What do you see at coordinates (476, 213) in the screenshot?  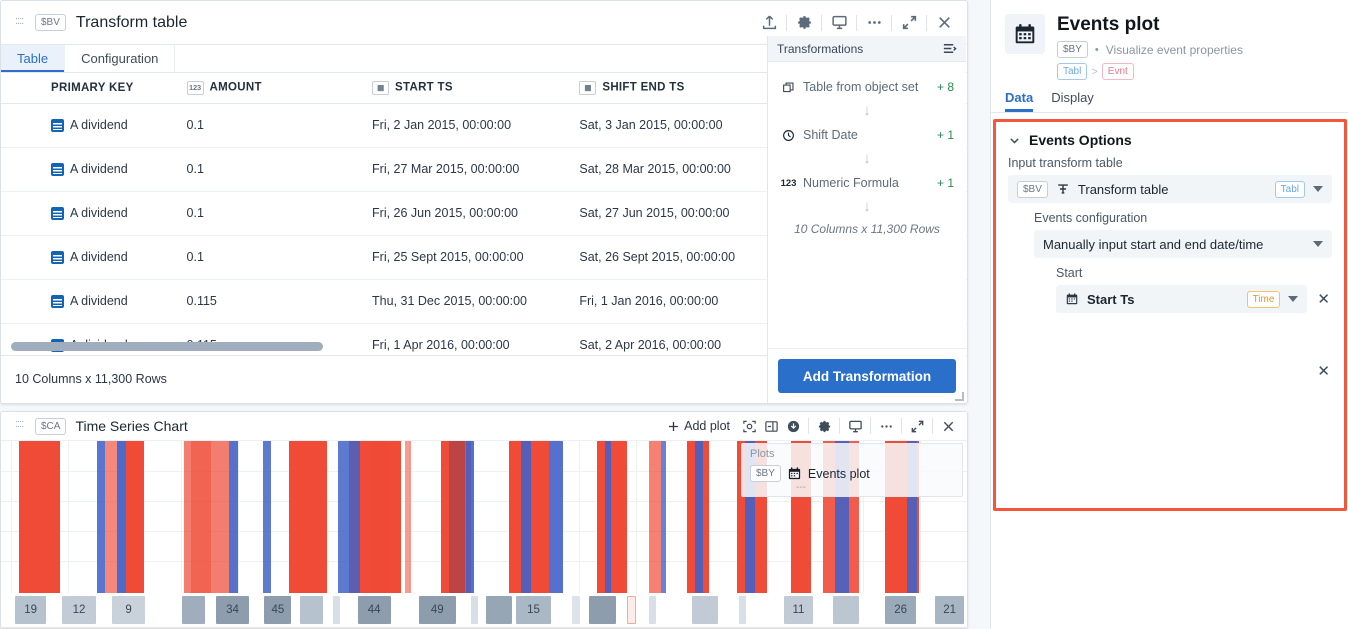 I see `cell-start-ts: Fri, 26 Jun 2015, 00:00:00` at bounding box center [476, 213].